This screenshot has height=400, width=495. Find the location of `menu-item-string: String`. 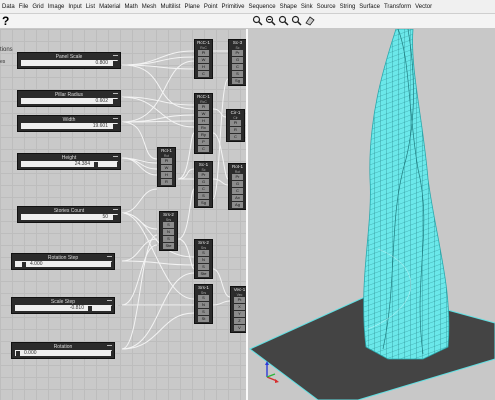

menu-item-string: String is located at coordinates (348, 7).